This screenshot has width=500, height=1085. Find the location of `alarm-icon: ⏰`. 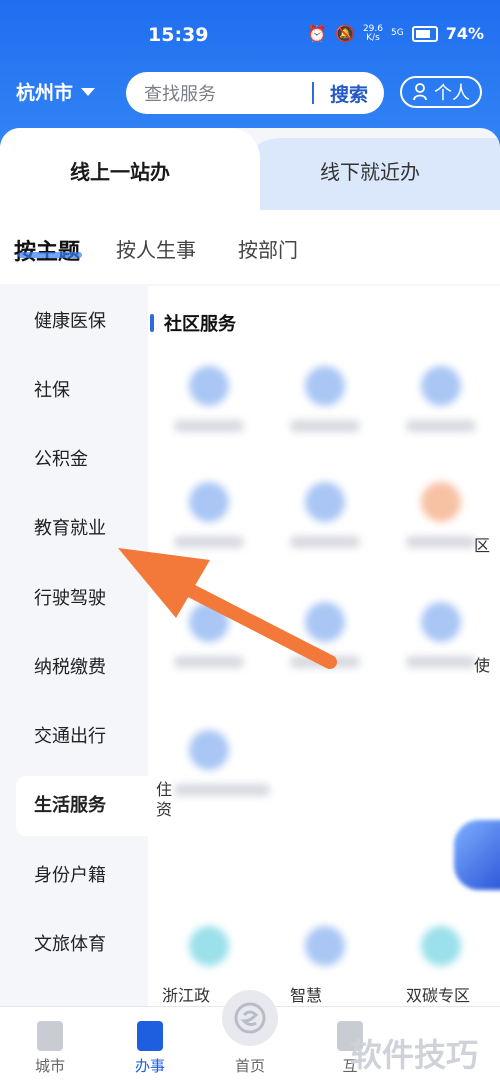

alarm-icon: ⏰ is located at coordinates (317, 33).